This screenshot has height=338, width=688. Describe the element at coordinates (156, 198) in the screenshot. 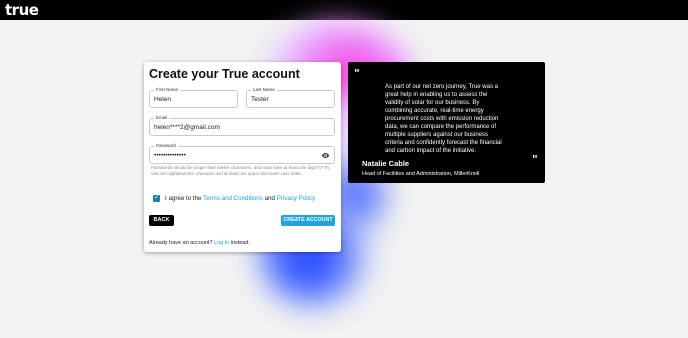

I see `agree-checkbox: ✓` at that location.